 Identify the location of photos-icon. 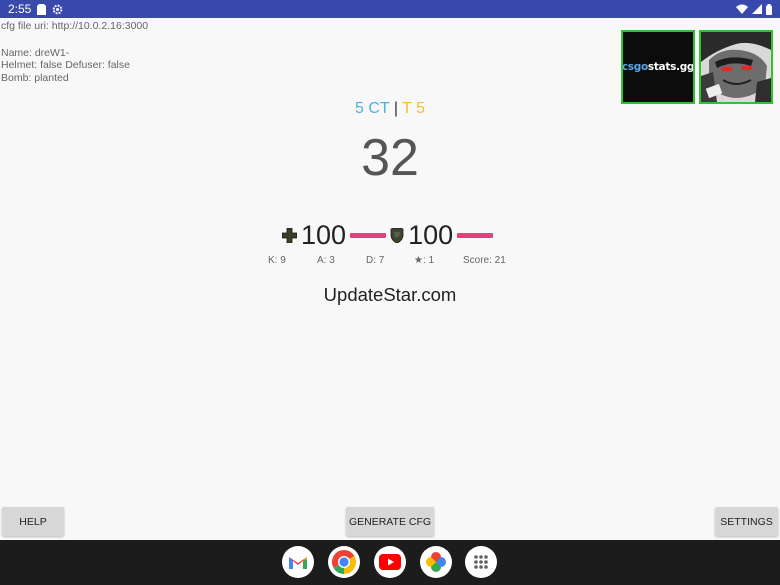
(436, 562).